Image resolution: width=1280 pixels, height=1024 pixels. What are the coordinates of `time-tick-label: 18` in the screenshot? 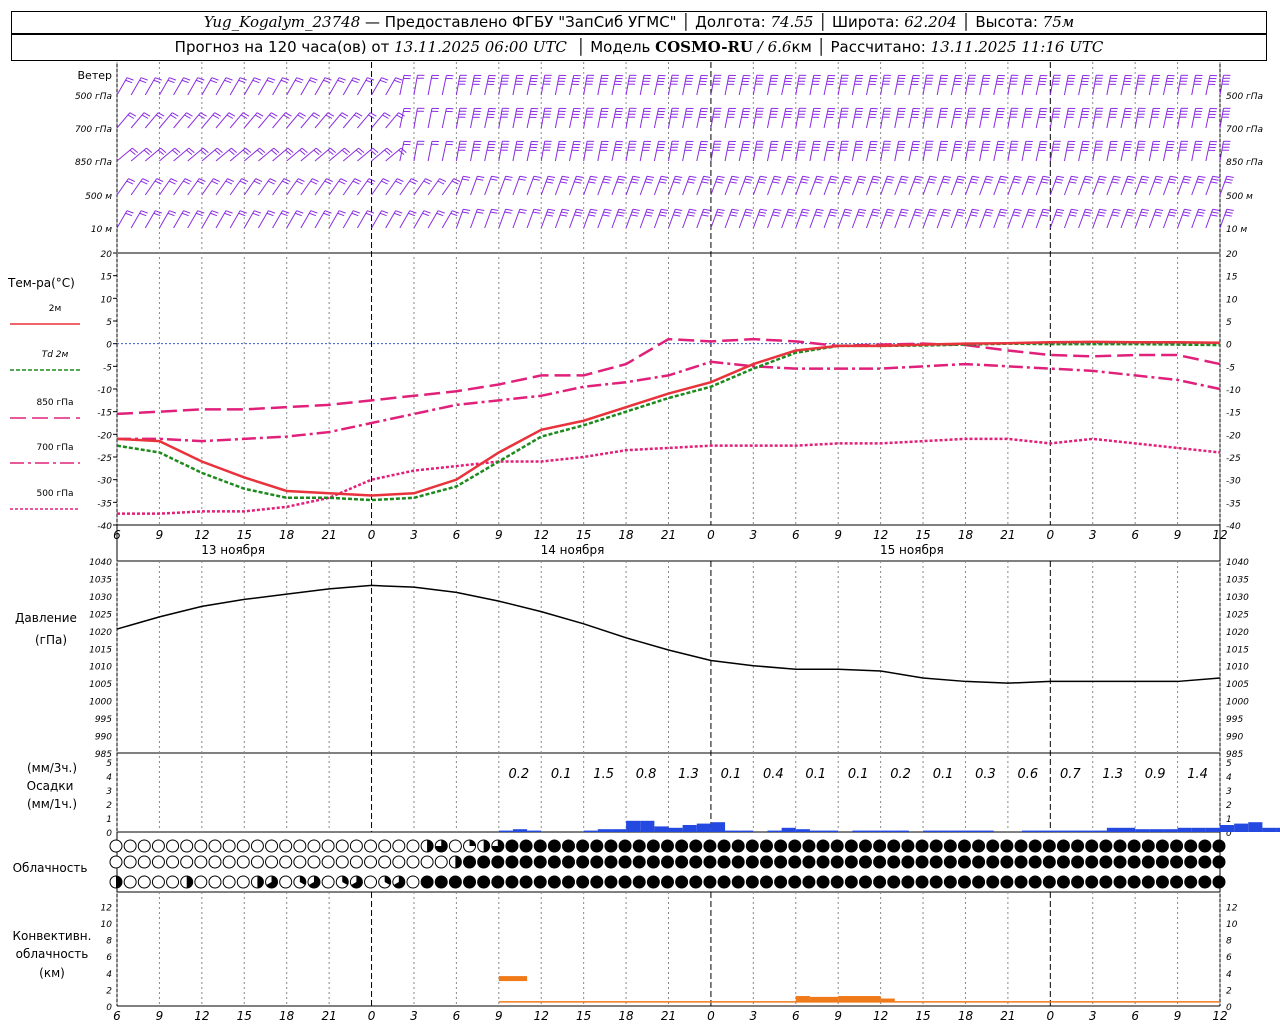 It's located at (626, 1016).